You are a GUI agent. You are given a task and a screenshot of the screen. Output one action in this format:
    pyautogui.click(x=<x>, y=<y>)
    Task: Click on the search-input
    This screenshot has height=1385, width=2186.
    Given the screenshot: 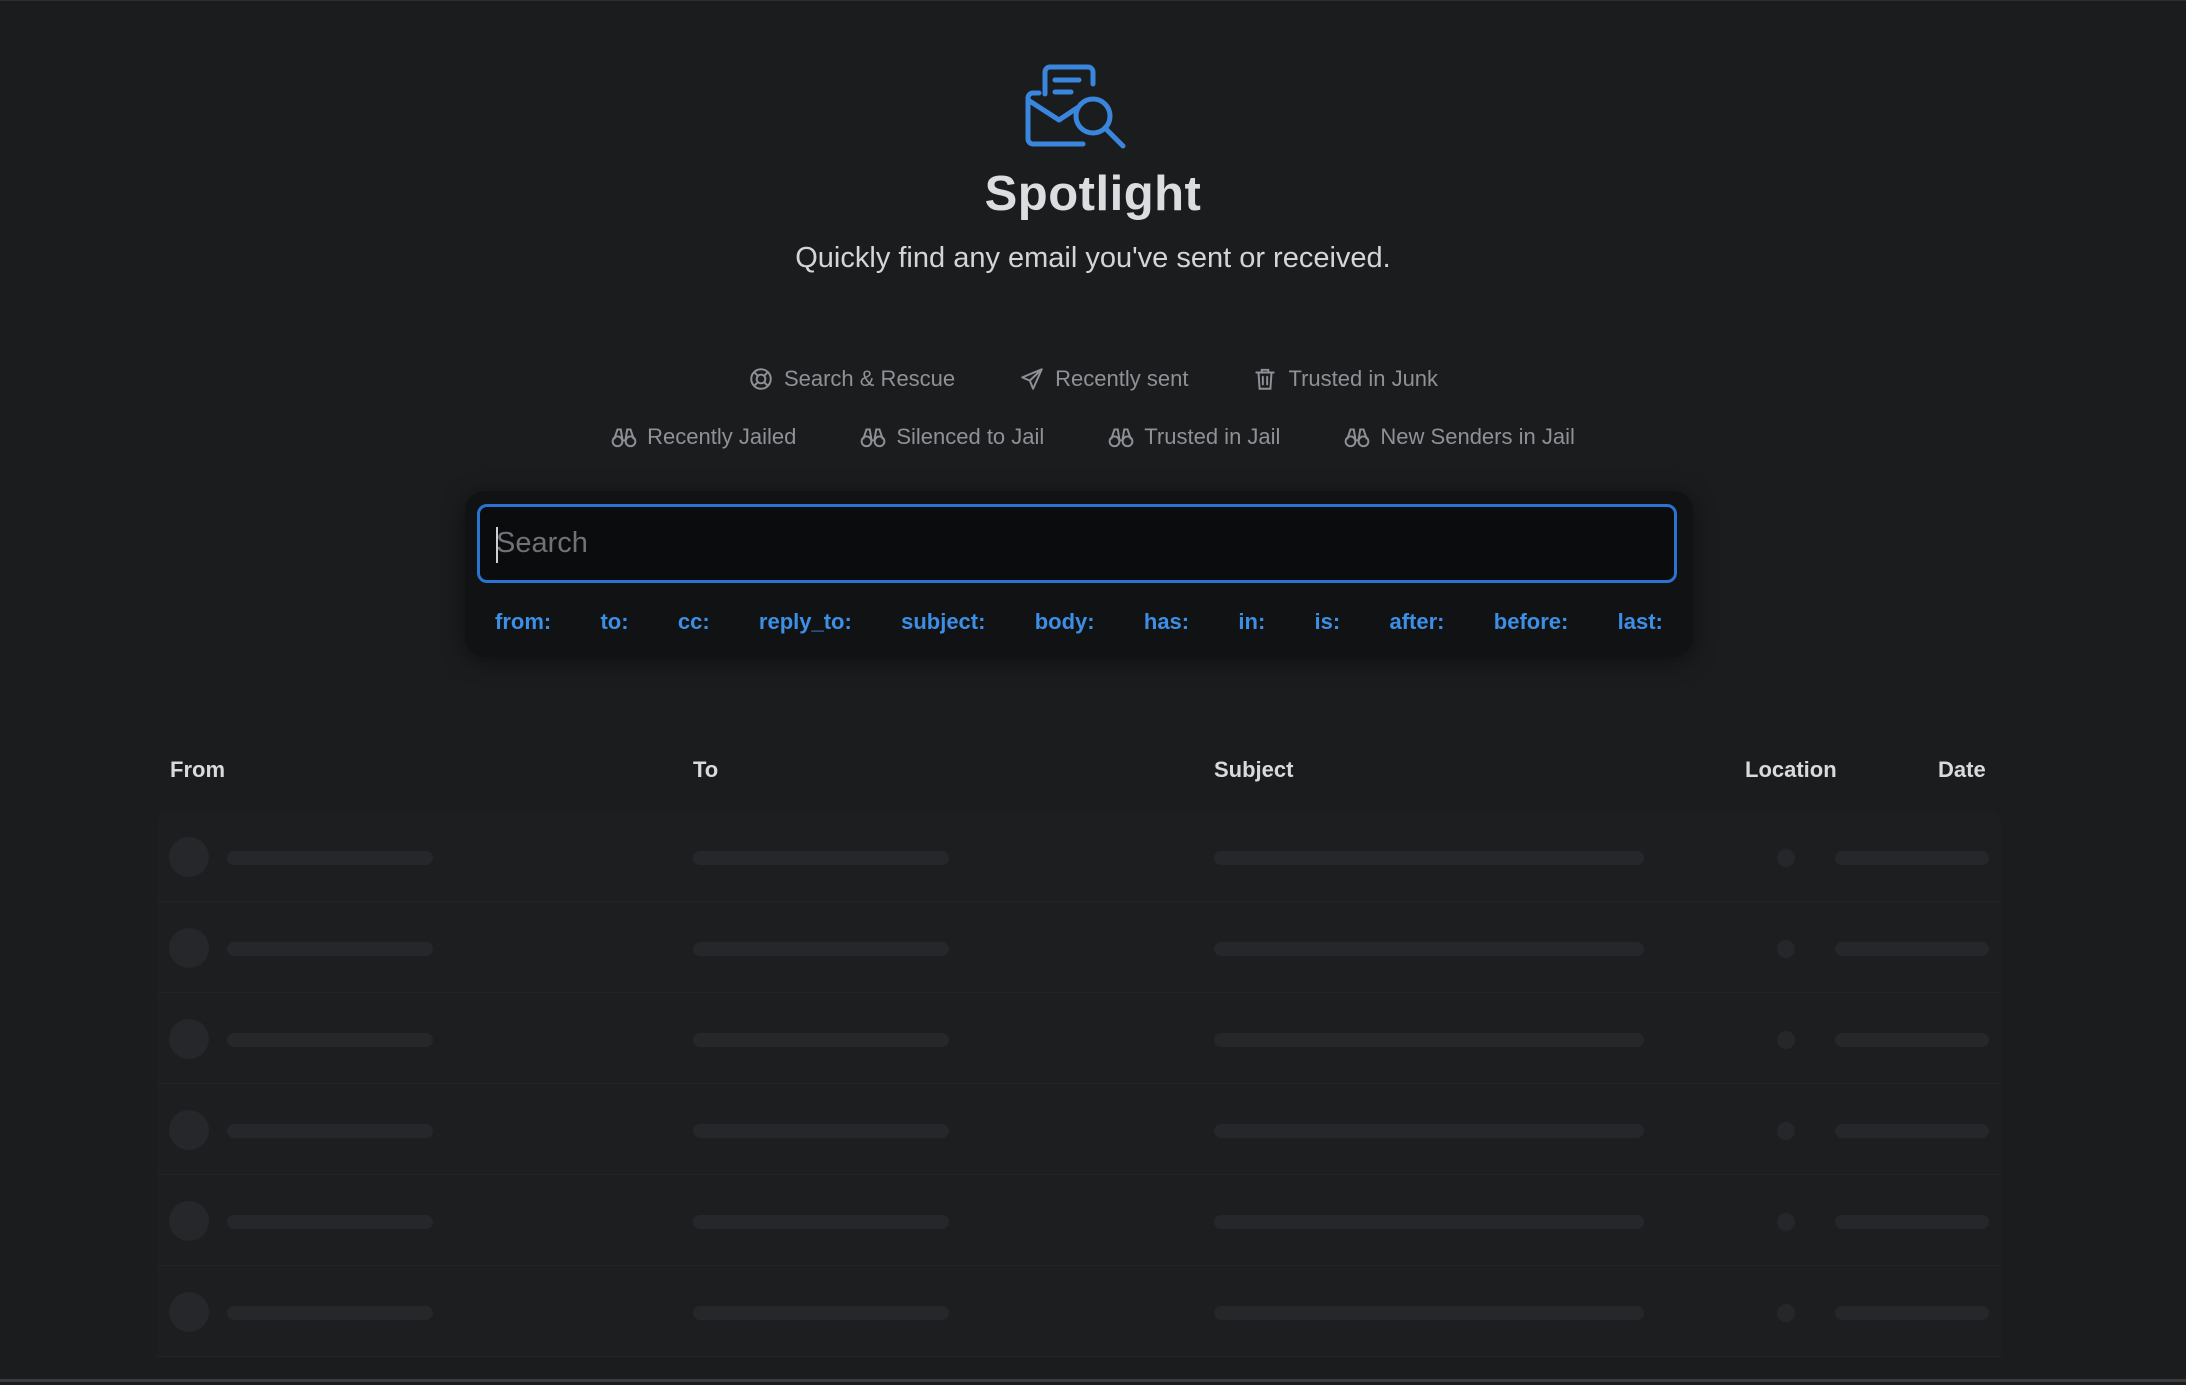 What is the action you would take?
    pyautogui.click(x=1077, y=543)
    